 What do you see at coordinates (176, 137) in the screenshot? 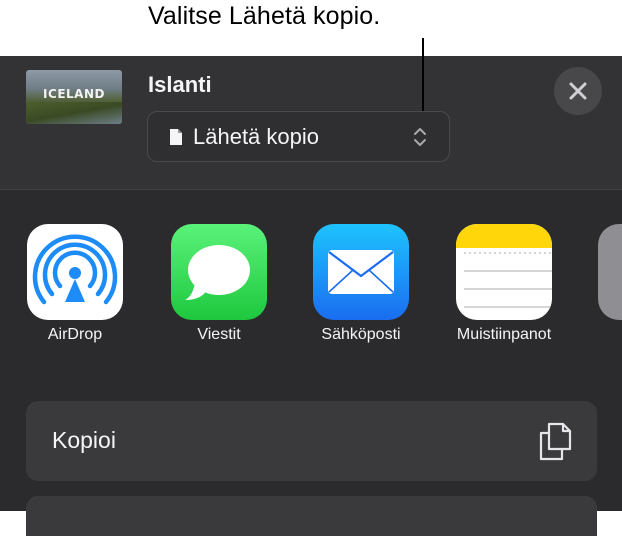
I see `document-icon` at bounding box center [176, 137].